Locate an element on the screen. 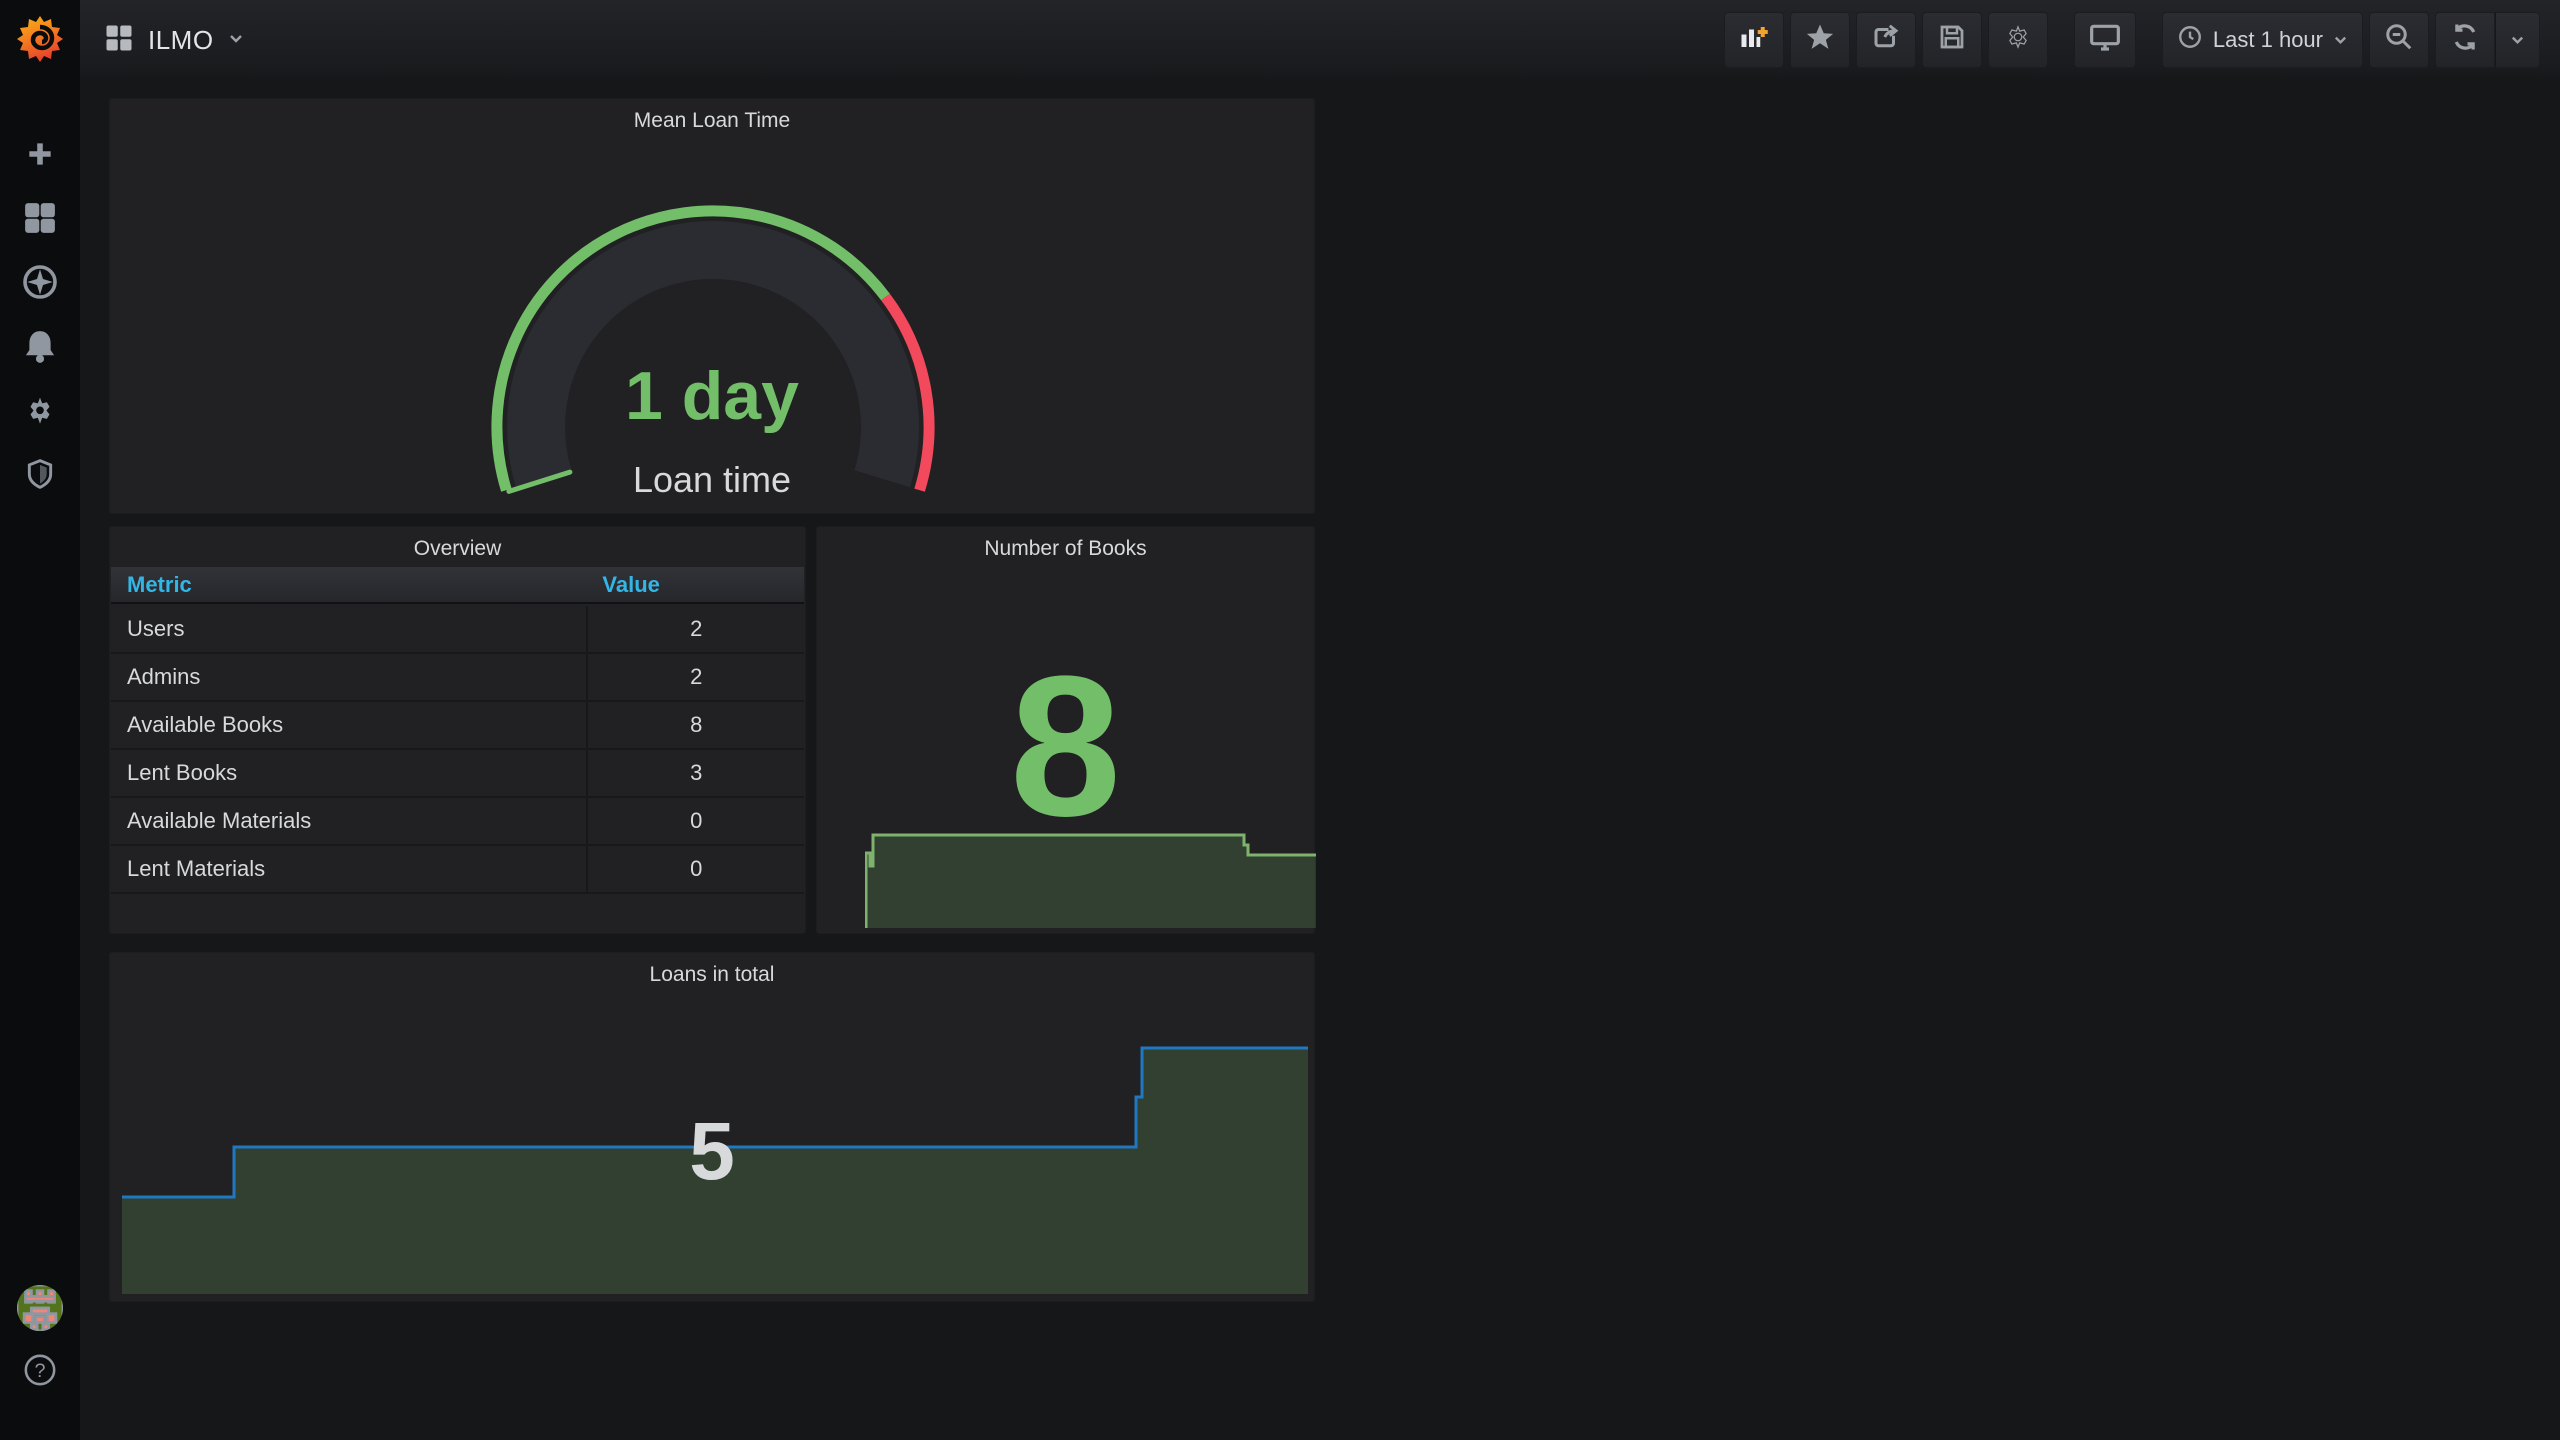 The height and width of the screenshot is (1440, 2560). save-icon is located at coordinates (1952, 40).